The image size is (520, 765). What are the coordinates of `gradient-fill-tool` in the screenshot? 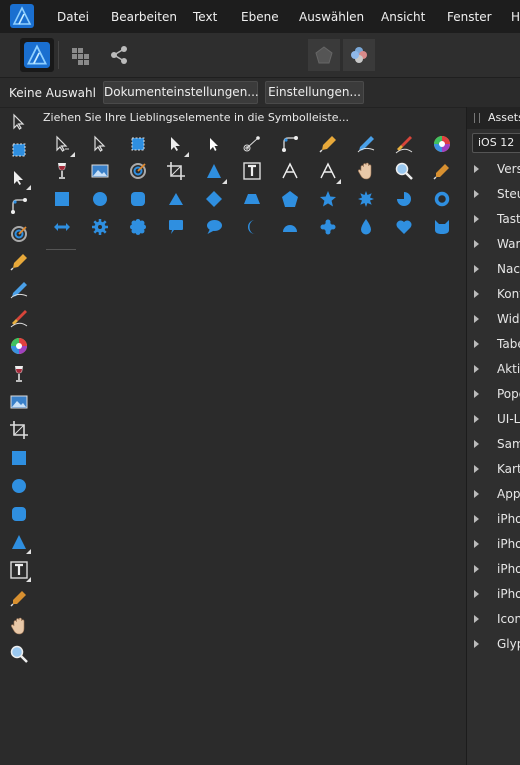 It's located at (138, 171).